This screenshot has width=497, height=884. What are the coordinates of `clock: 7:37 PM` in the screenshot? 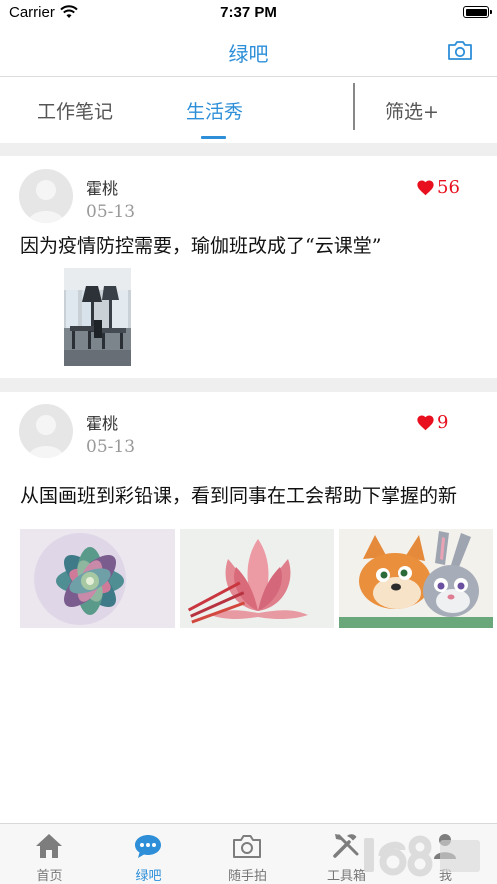 It's located at (248, 12).